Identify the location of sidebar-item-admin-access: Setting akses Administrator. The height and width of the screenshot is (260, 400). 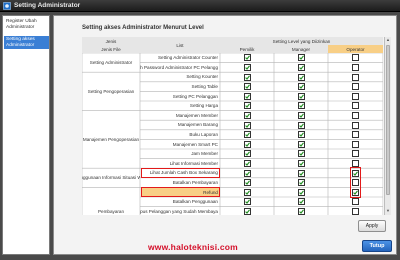
(26, 43).